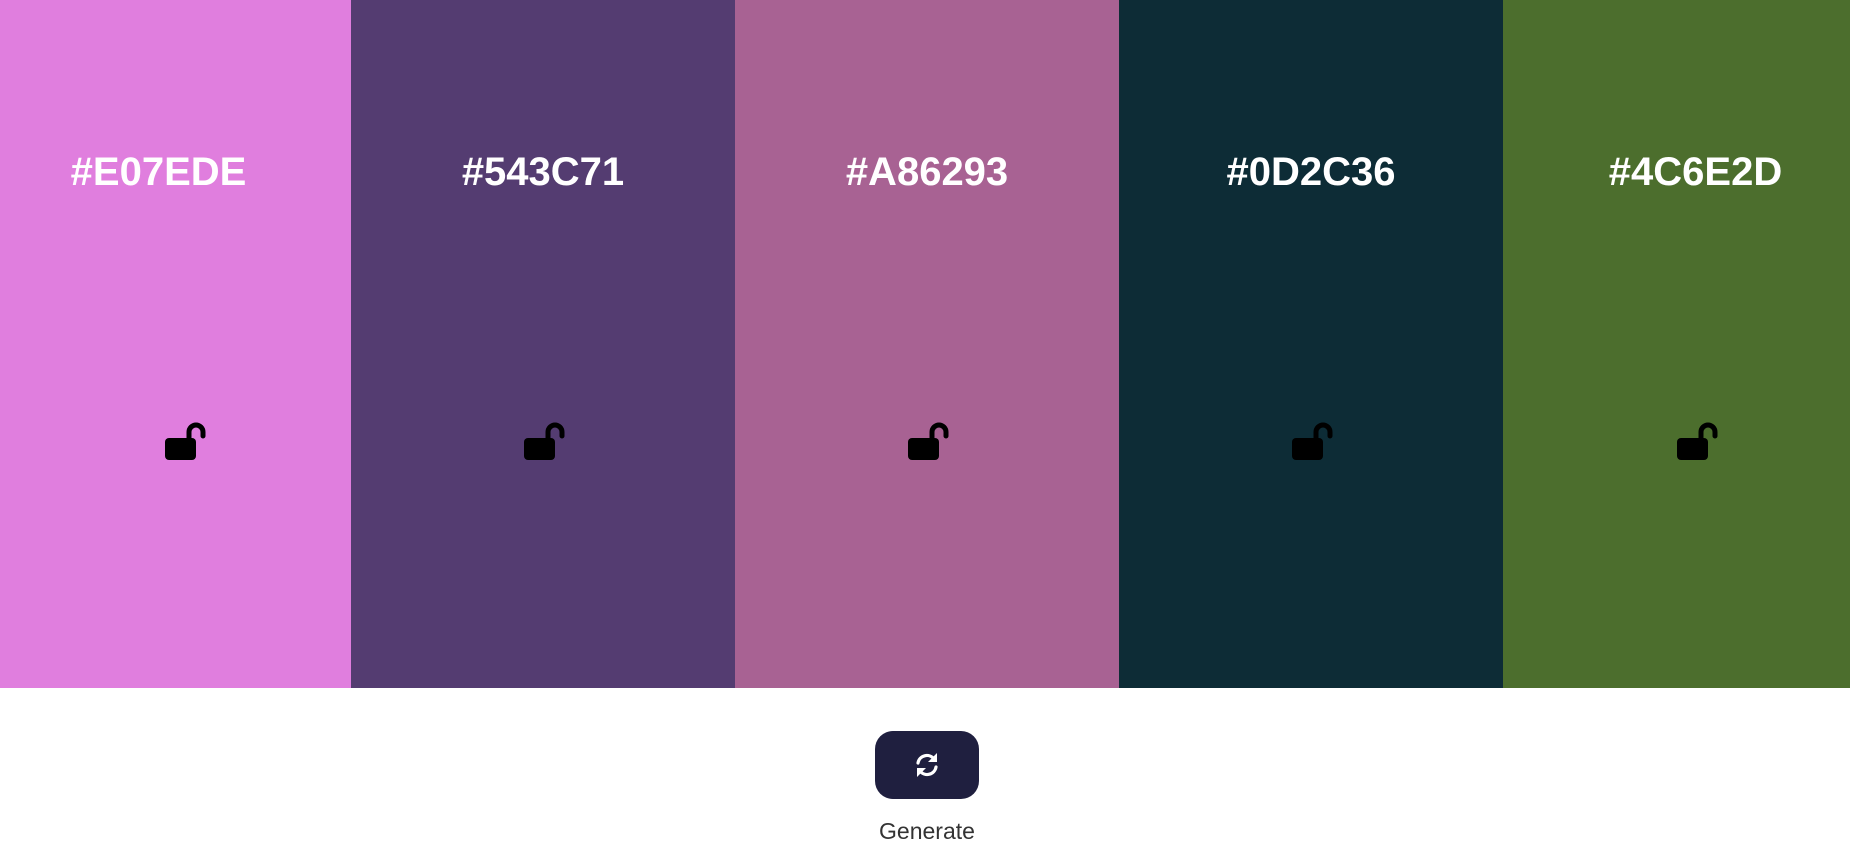  What do you see at coordinates (543, 172) in the screenshot?
I see `hex-code-label: #543C71` at bounding box center [543, 172].